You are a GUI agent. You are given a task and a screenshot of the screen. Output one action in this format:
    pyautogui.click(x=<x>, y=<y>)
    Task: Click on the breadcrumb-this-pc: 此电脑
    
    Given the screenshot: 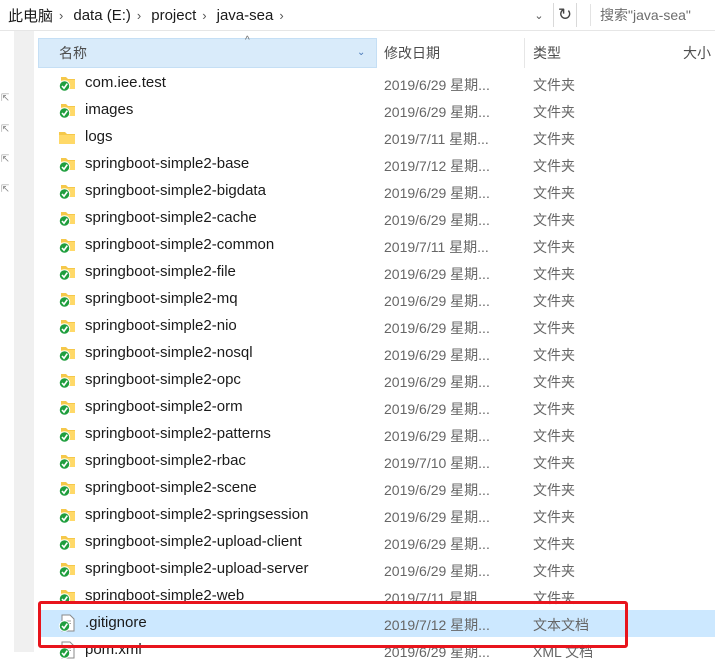 What is the action you would take?
    pyautogui.click(x=28, y=15)
    